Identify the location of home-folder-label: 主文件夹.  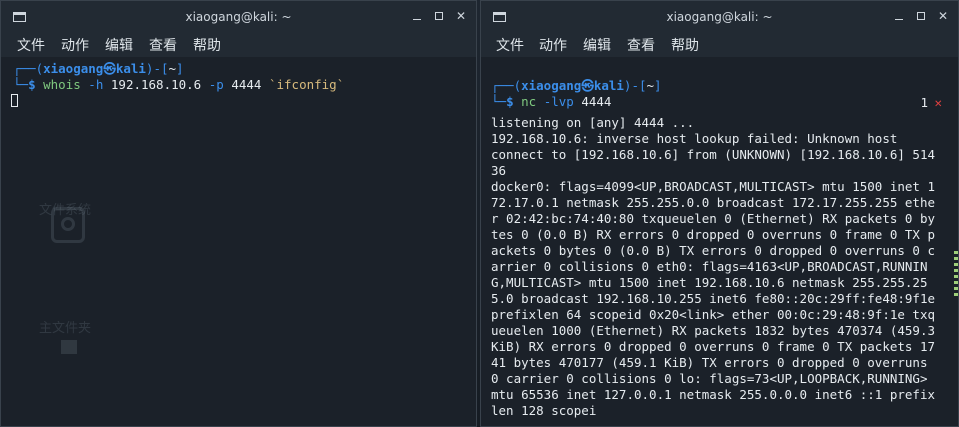
(65, 328).